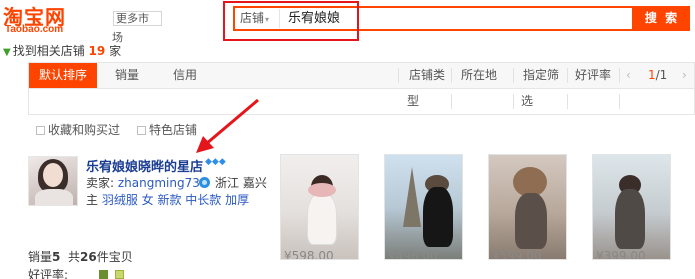 This screenshot has width=695, height=279. I want to click on seller-line: 卖家: zhangming733, so click(147, 182).